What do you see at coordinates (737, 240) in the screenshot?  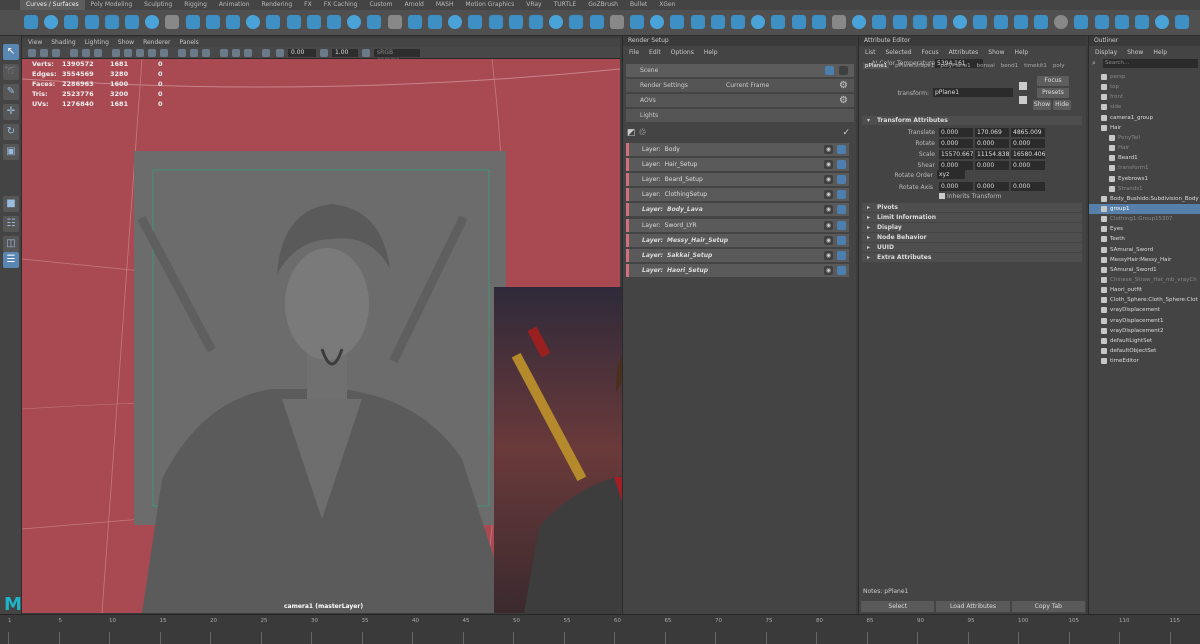 I see `render-layer-row: Layer: Messy_Hair_Setup ◉` at bounding box center [737, 240].